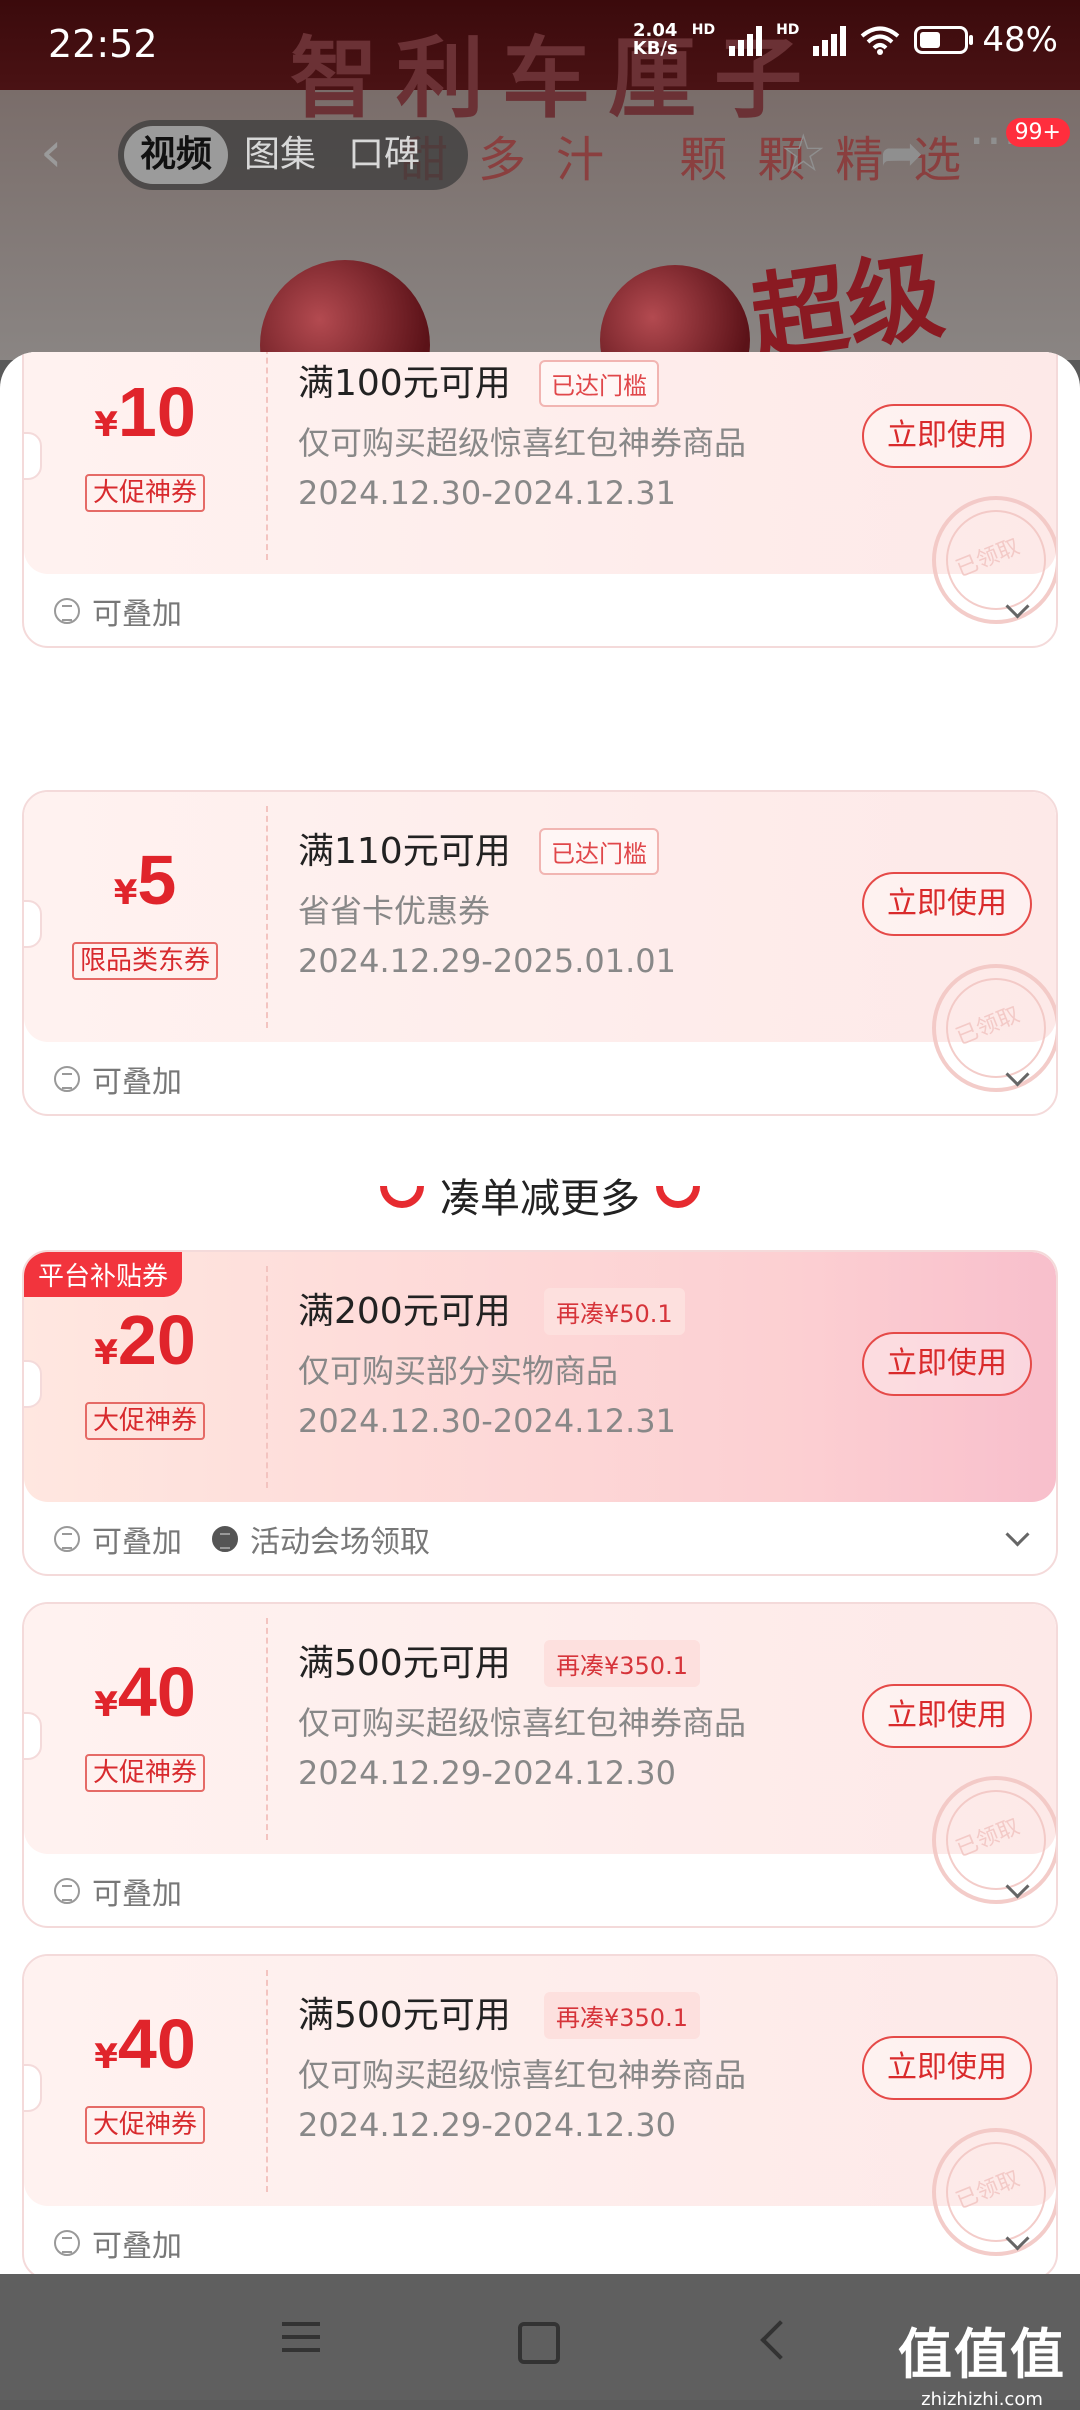 This screenshot has width=1080, height=2410. Describe the element at coordinates (1020, 40) in the screenshot. I see `battery-percent: 48%` at that location.